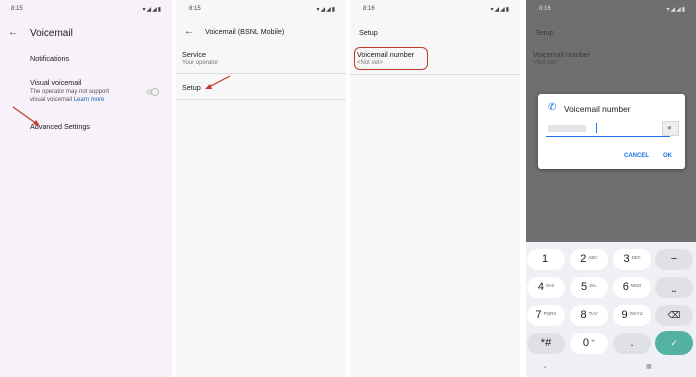  I want to click on key-letters: WXYZ, so click(636, 314).